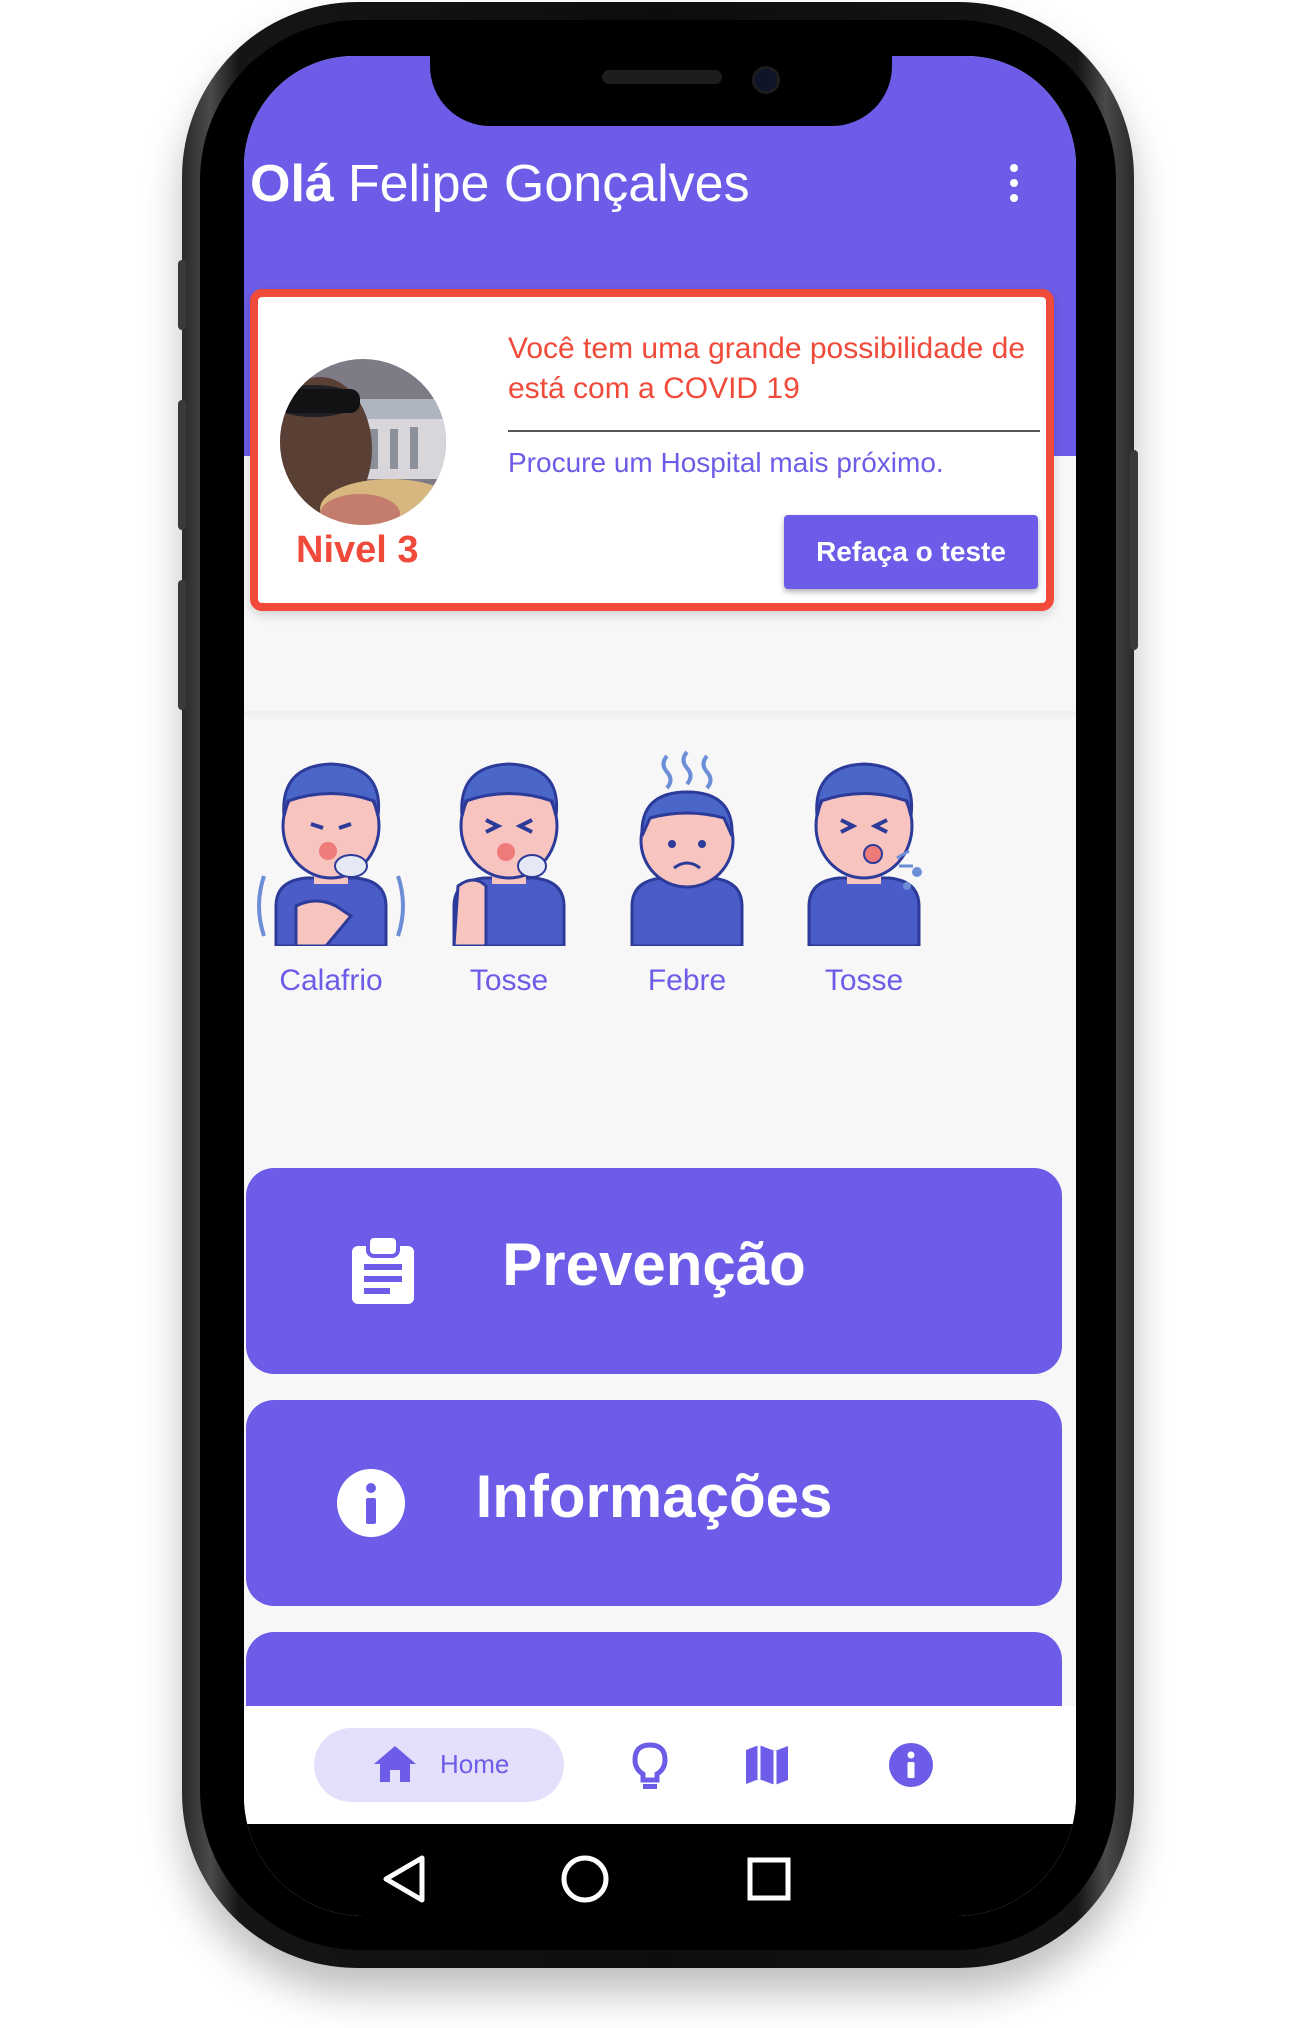  Describe the element at coordinates (548, 184) in the screenshot. I see `user-name: Felipe Gonçalves` at that location.